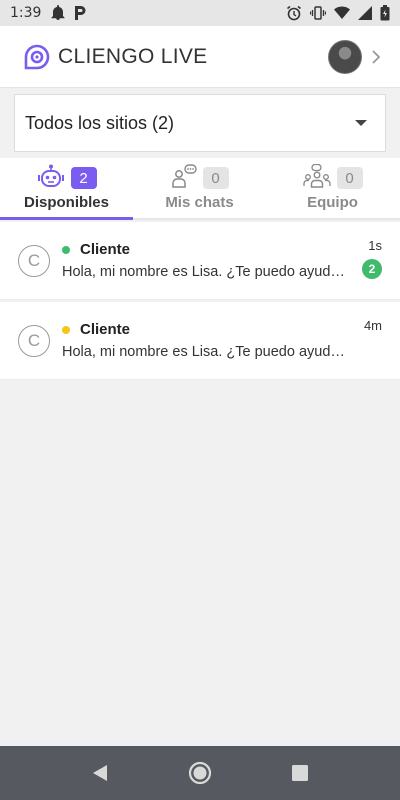  Describe the element at coordinates (294, 13) in the screenshot. I see `alarm-icon` at that location.